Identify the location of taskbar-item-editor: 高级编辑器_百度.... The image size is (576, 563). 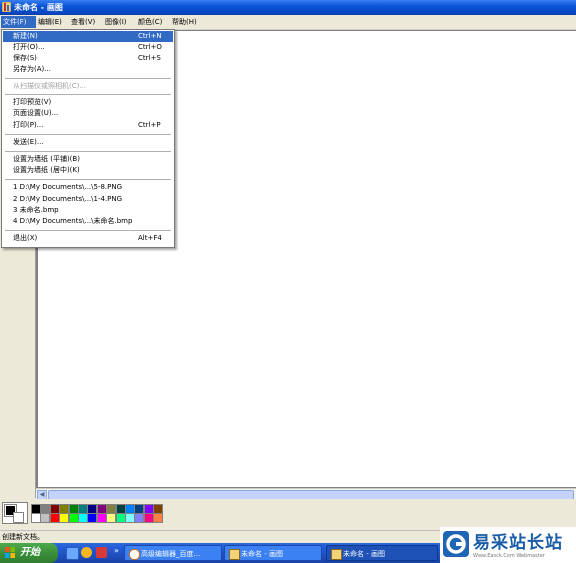
(173, 553).